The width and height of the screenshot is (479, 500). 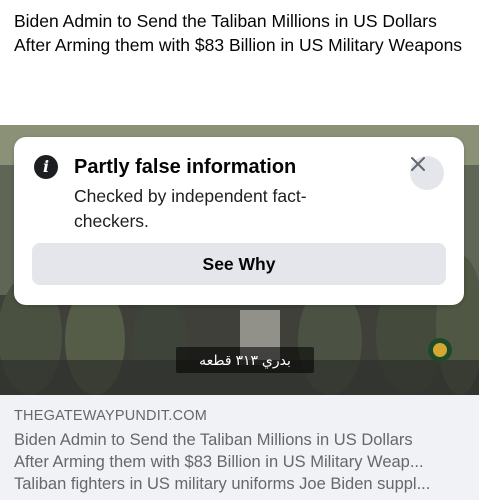 What do you see at coordinates (427, 173) in the screenshot?
I see `close-button` at bounding box center [427, 173].